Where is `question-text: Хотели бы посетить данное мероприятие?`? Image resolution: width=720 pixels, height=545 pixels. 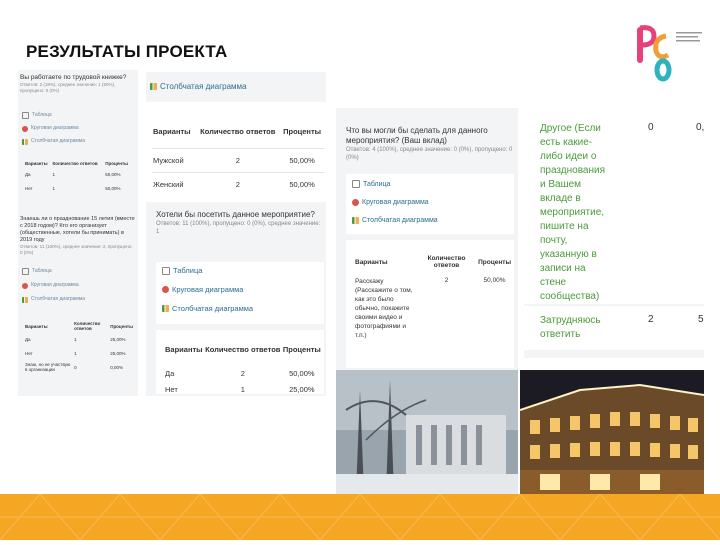
question-text: Хотели бы посетить данное мероприятие? is located at coordinates (235, 214).